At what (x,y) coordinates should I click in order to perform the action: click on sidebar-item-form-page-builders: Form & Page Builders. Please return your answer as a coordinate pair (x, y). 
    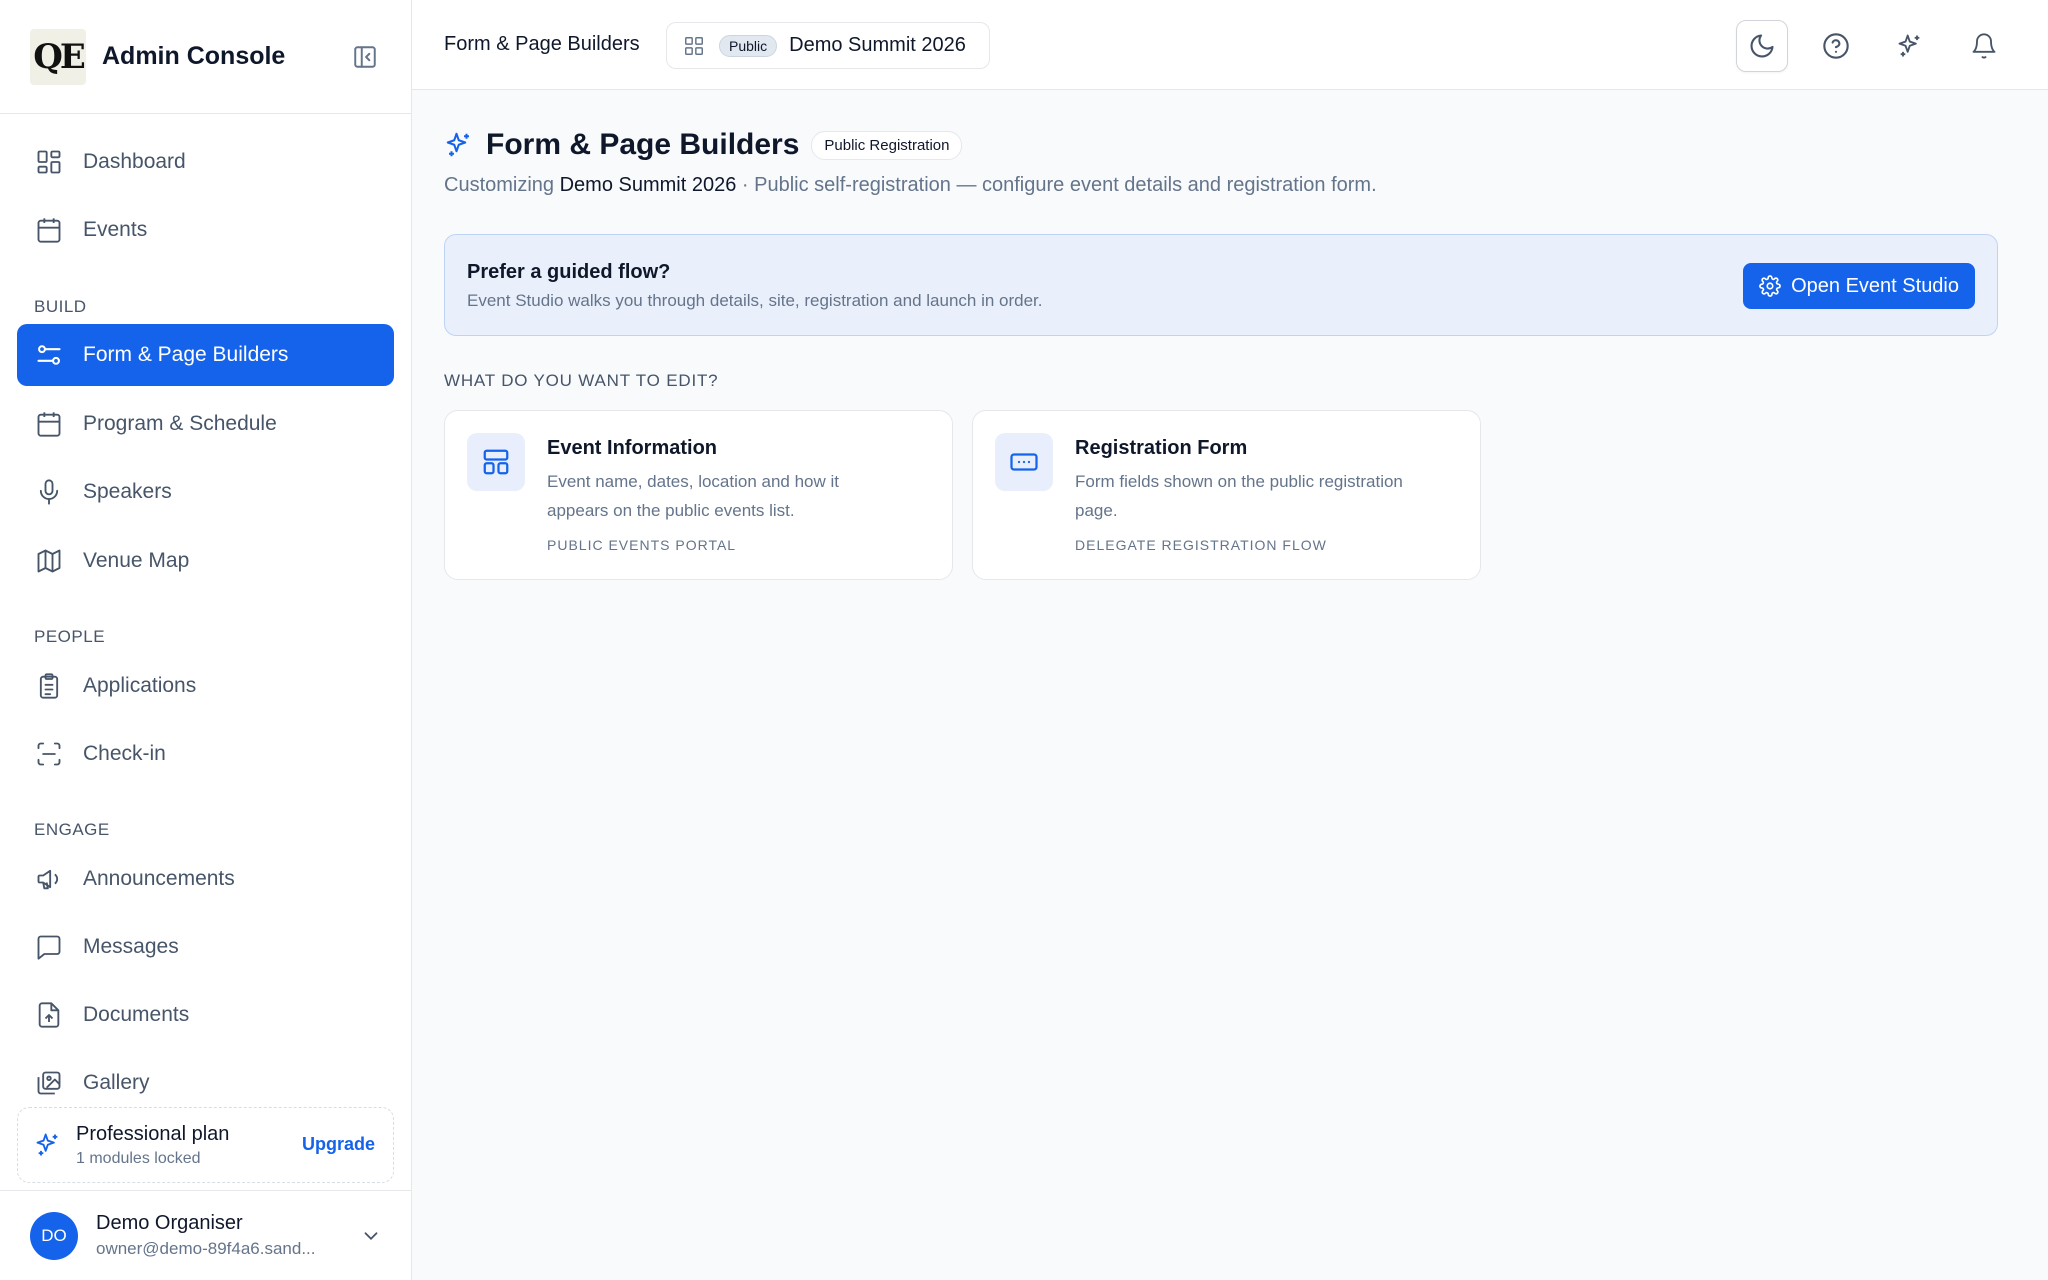
    Looking at the image, I should click on (205, 355).